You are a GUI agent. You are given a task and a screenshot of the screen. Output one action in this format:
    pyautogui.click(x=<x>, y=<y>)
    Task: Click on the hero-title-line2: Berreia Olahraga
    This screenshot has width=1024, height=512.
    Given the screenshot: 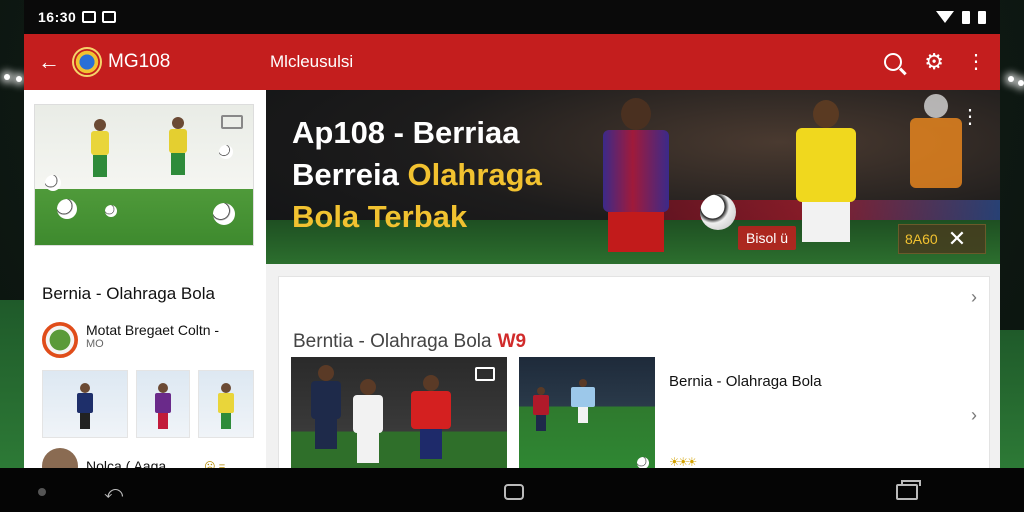 What is the action you would take?
    pyautogui.click(x=417, y=175)
    